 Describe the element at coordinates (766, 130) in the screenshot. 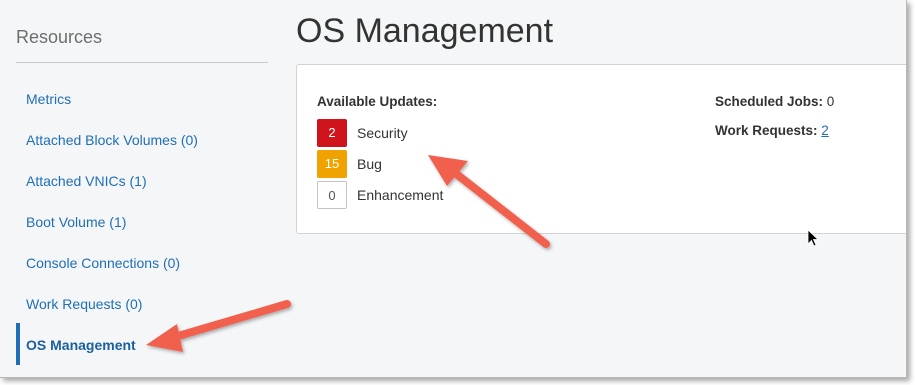

I see `work-requests-label: Work Requests:` at that location.